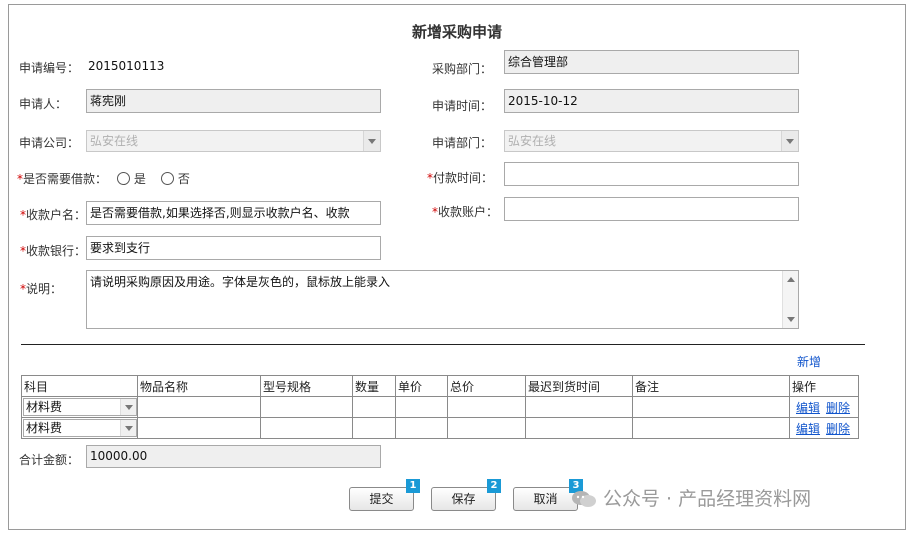 This screenshot has width=914, height=534. I want to click on col-total: 总价, so click(486, 386).